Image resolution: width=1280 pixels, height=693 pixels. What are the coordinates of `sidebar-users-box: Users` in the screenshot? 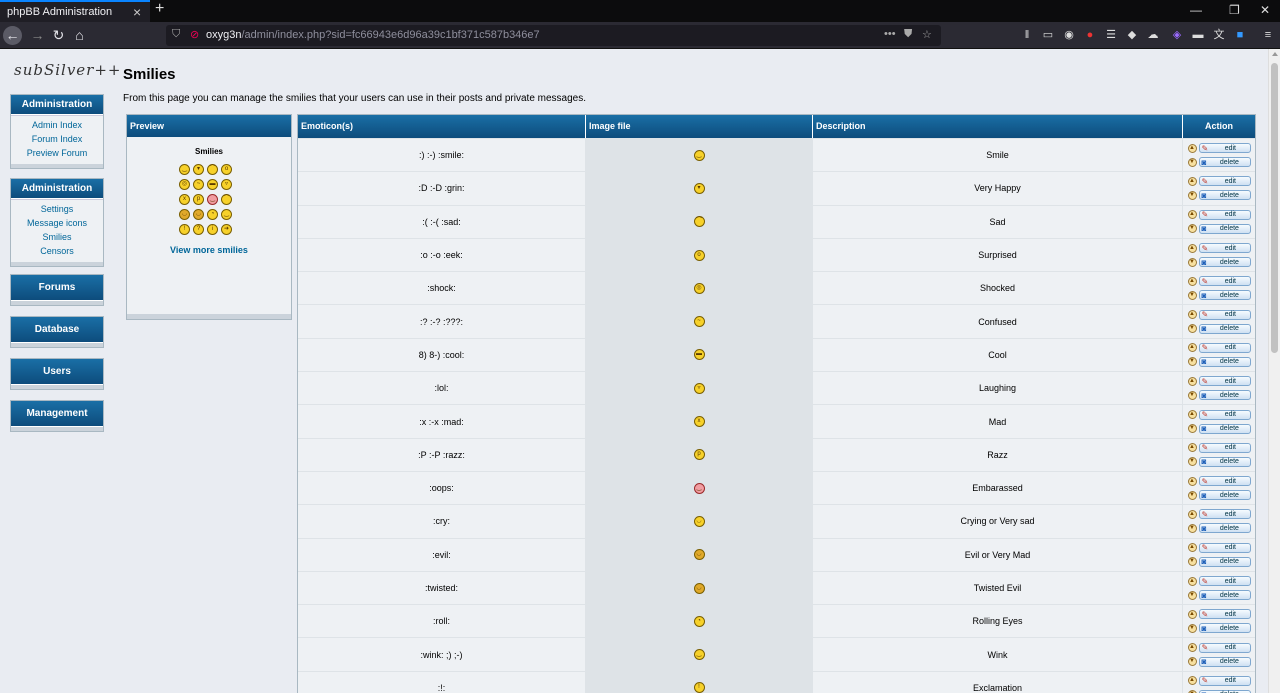 It's located at (57, 374).